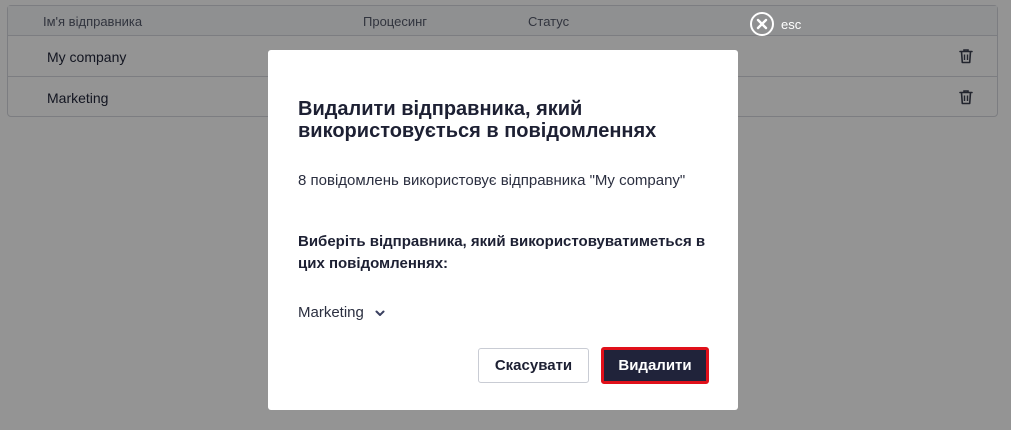  Describe the element at coordinates (791, 24) in the screenshot. I see `close-label: esc` at that location.